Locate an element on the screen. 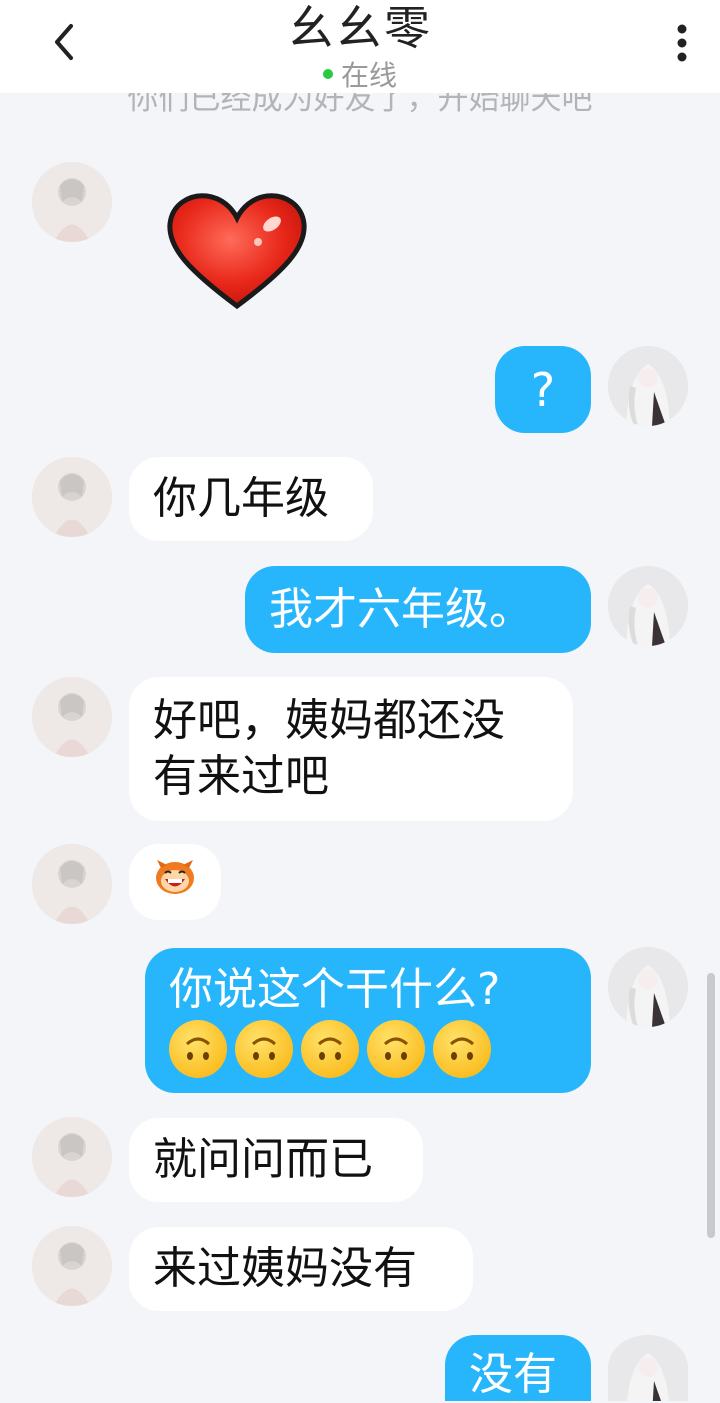 This screenshot has height=1403, width=720. emoji-row is located at coordinates (368, 1049).